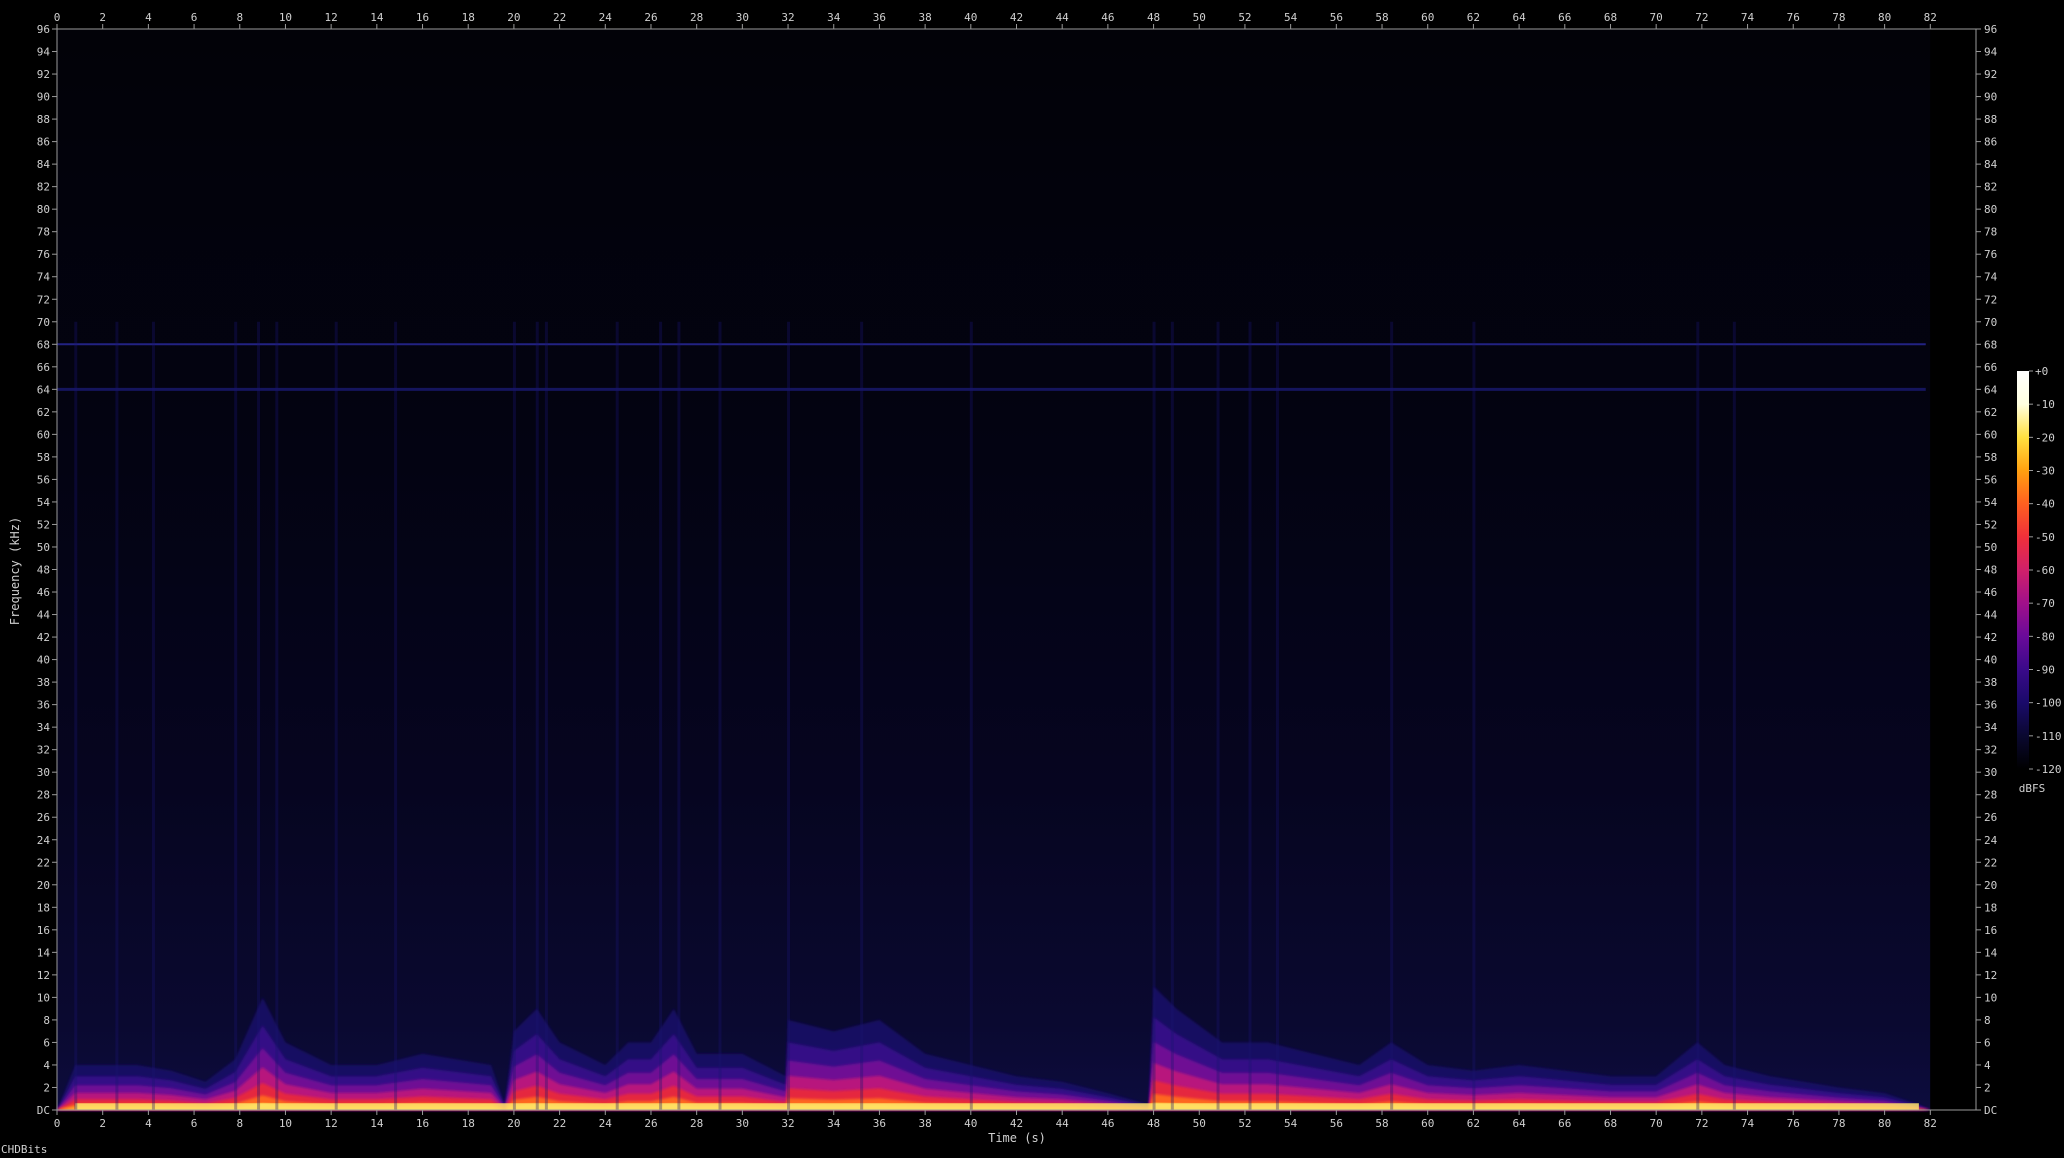 The image size is (2064, 1158). Describe the element at coordinates (1990, 457) in the screenshot. I see `y-tick-label-right: 58` at that location.